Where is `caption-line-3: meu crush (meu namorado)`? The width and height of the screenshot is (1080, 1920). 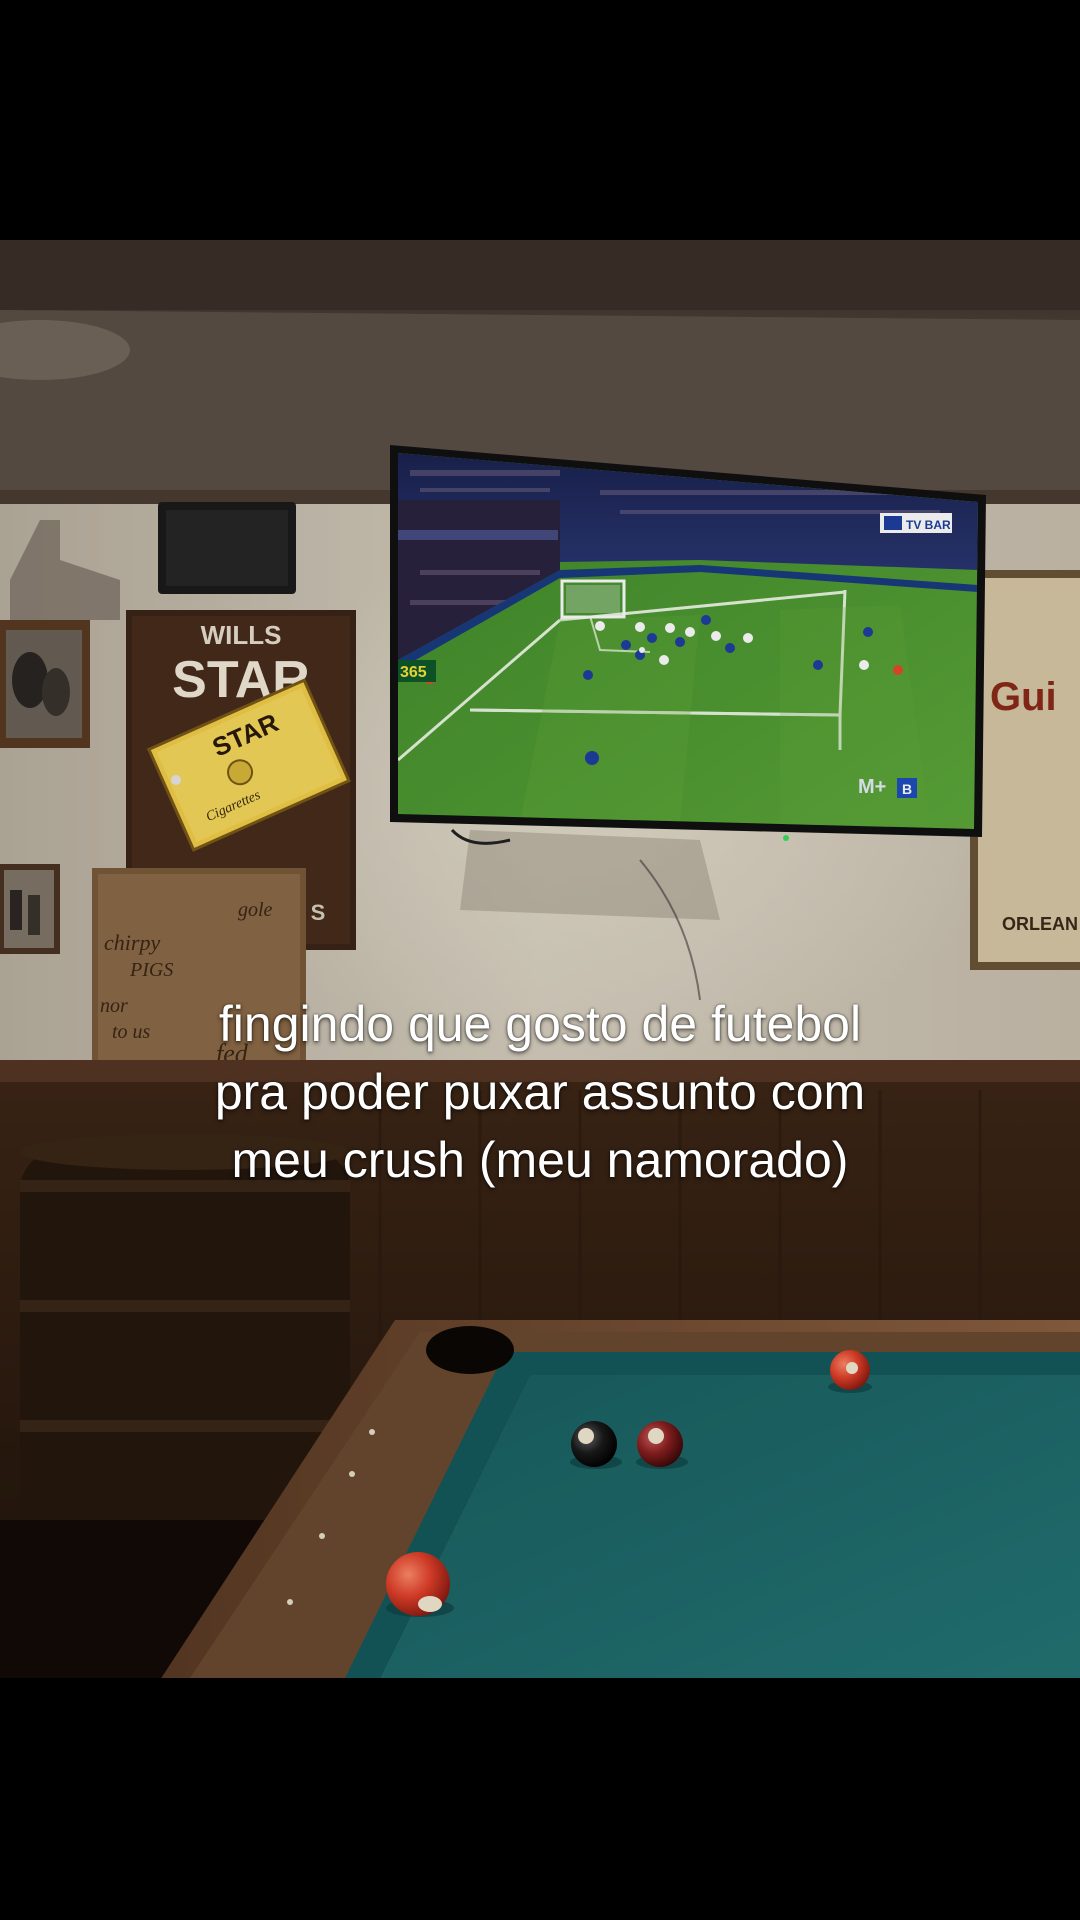
caption-line-3: meu crush (meu namorado) is located at coordinates (540, 1160).